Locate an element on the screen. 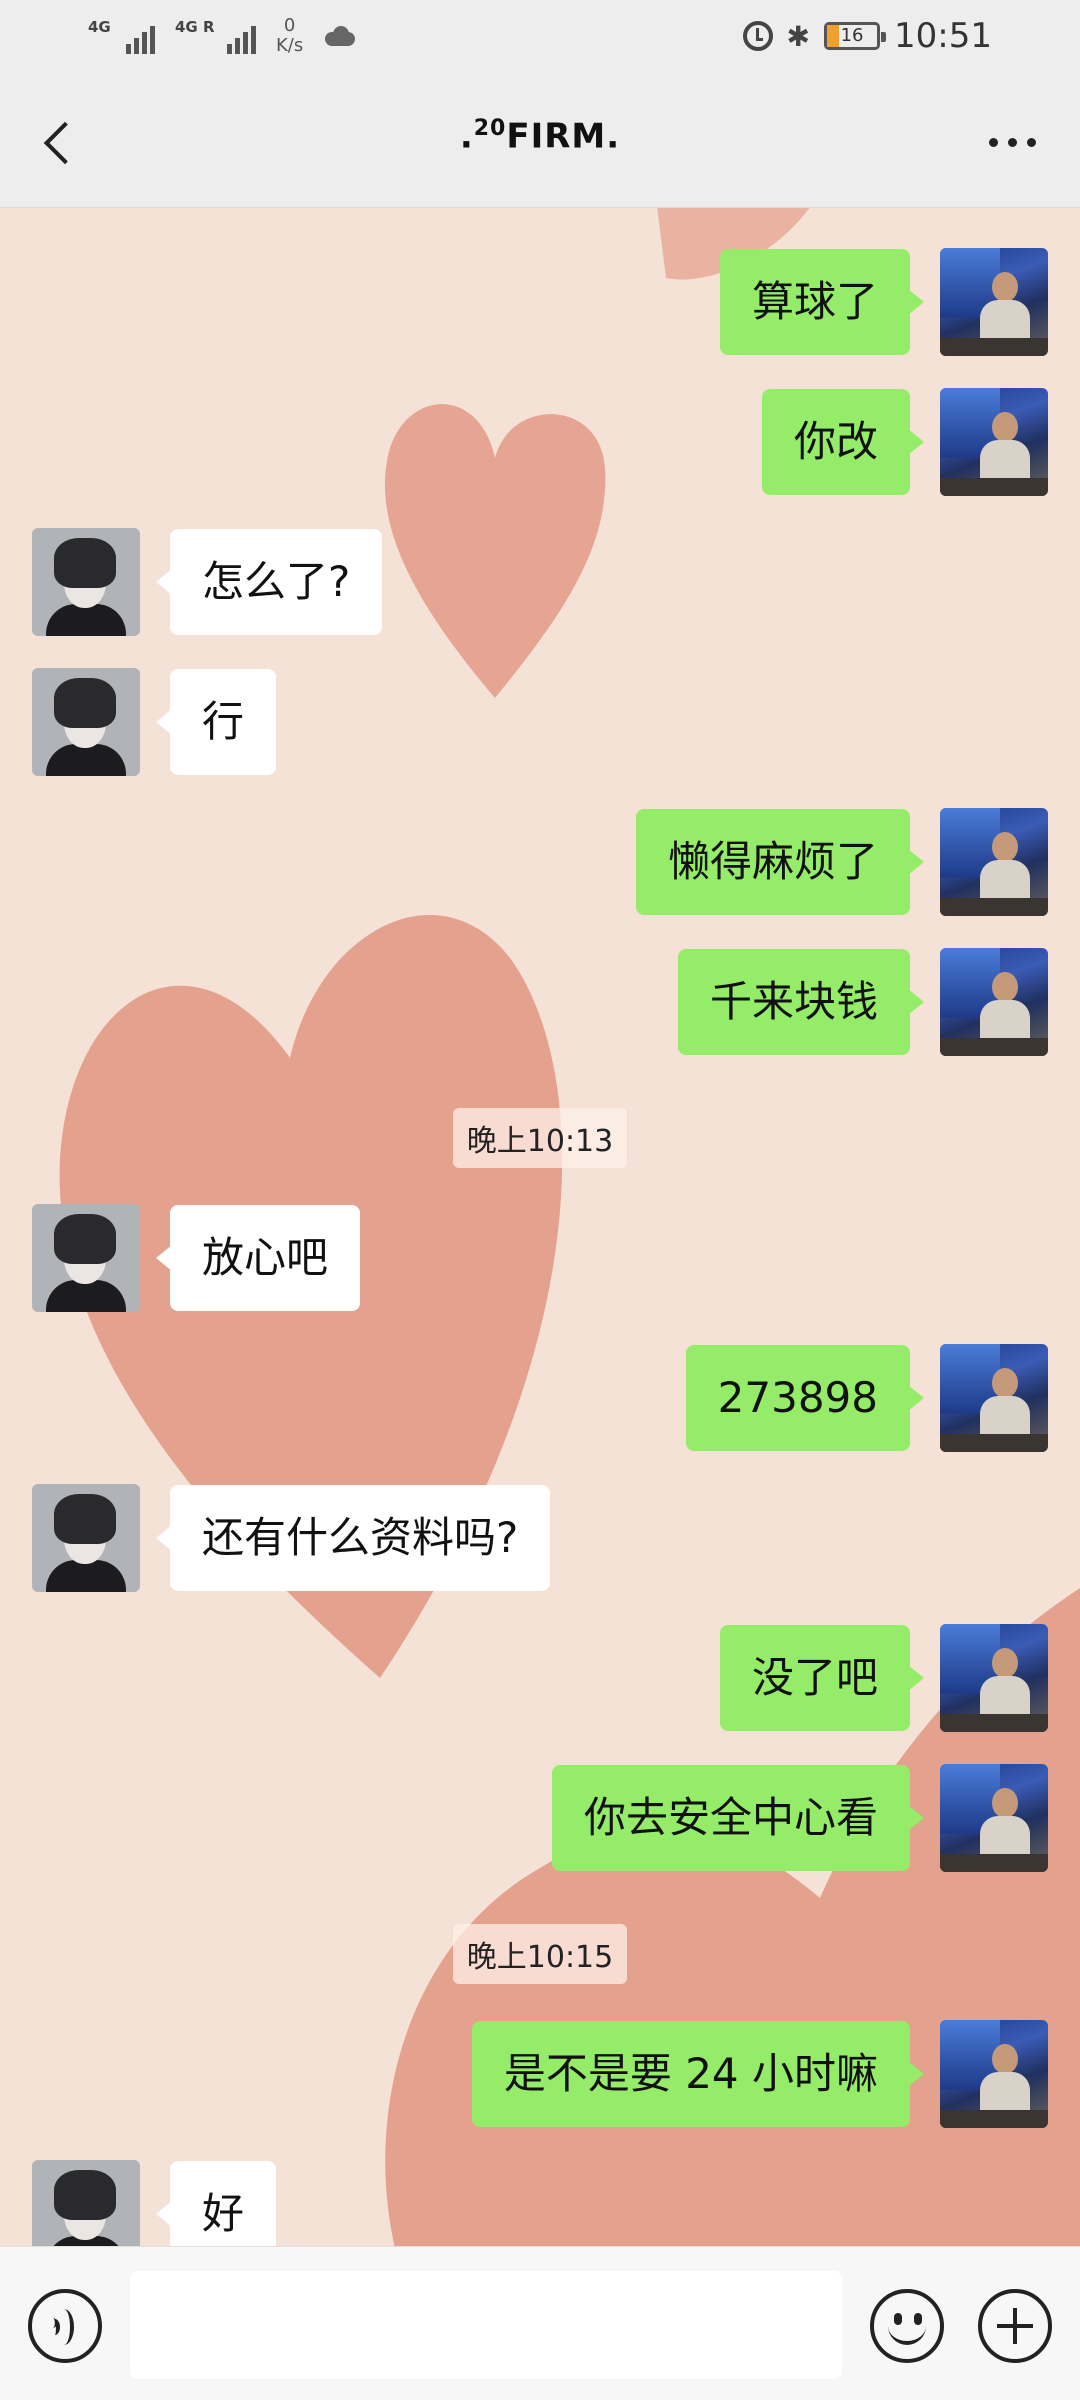  message-bubble: 怎么了? is located at coordinates (269, 582).